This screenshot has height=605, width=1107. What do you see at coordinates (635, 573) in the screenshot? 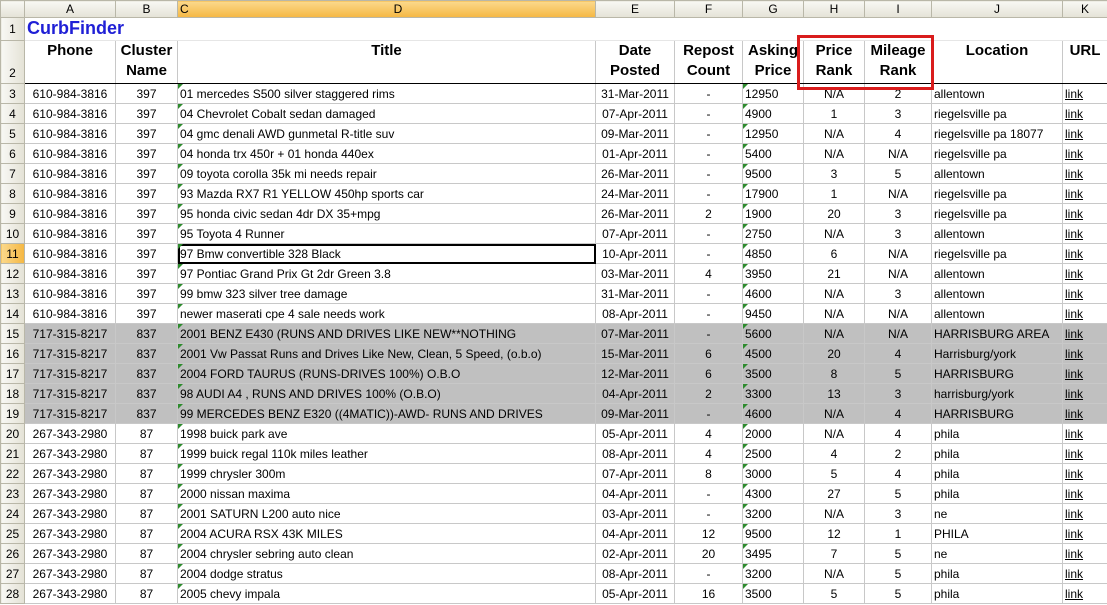
I see `cell-date-posted: 08-Apr-2011` at bounding box center [635, 573].